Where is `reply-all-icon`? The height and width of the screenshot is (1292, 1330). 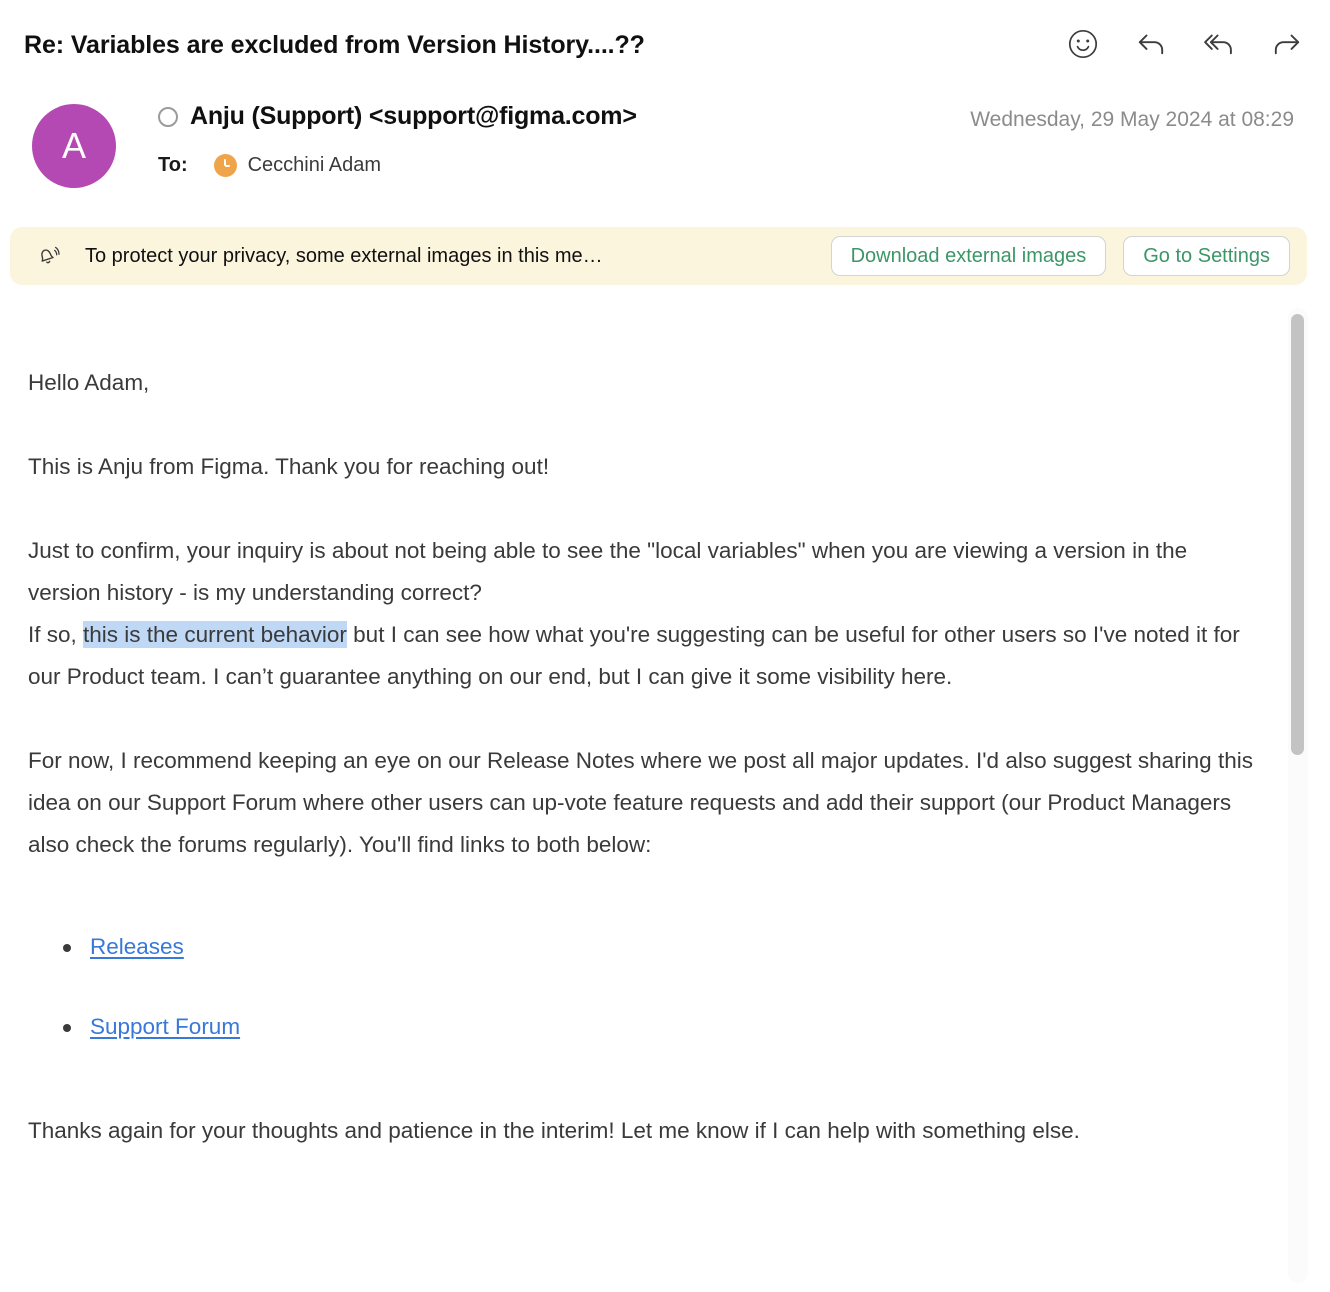 reply-all-icon is located at coordinates (1219, 44).